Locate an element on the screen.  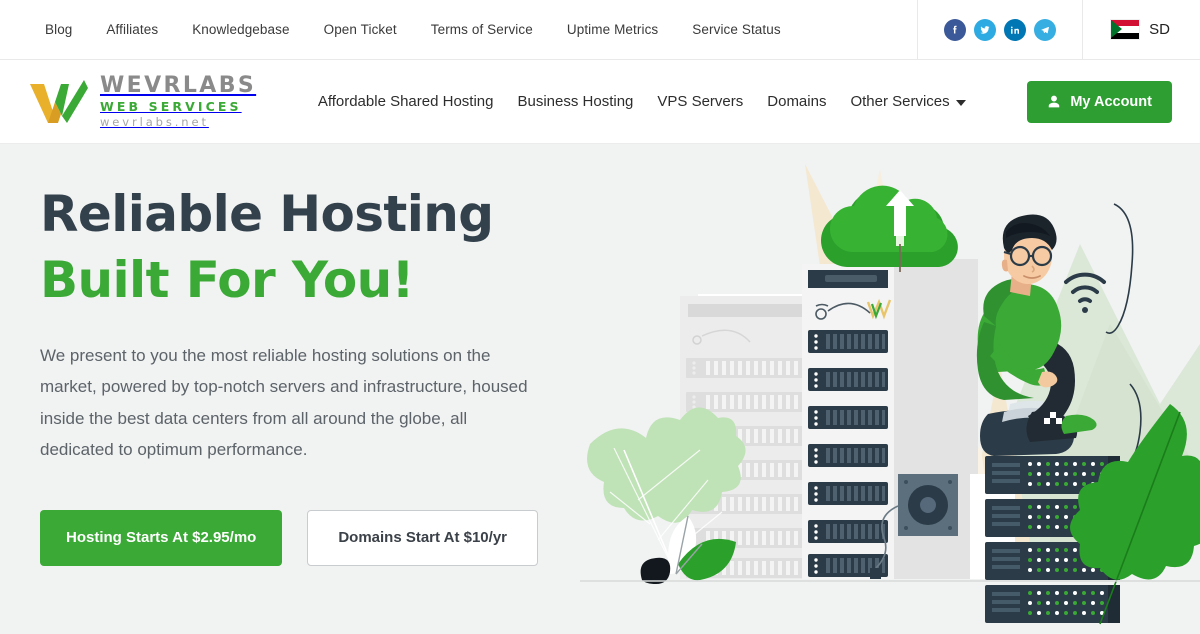
country-selector: SD is located at coordinates (1141, 29).